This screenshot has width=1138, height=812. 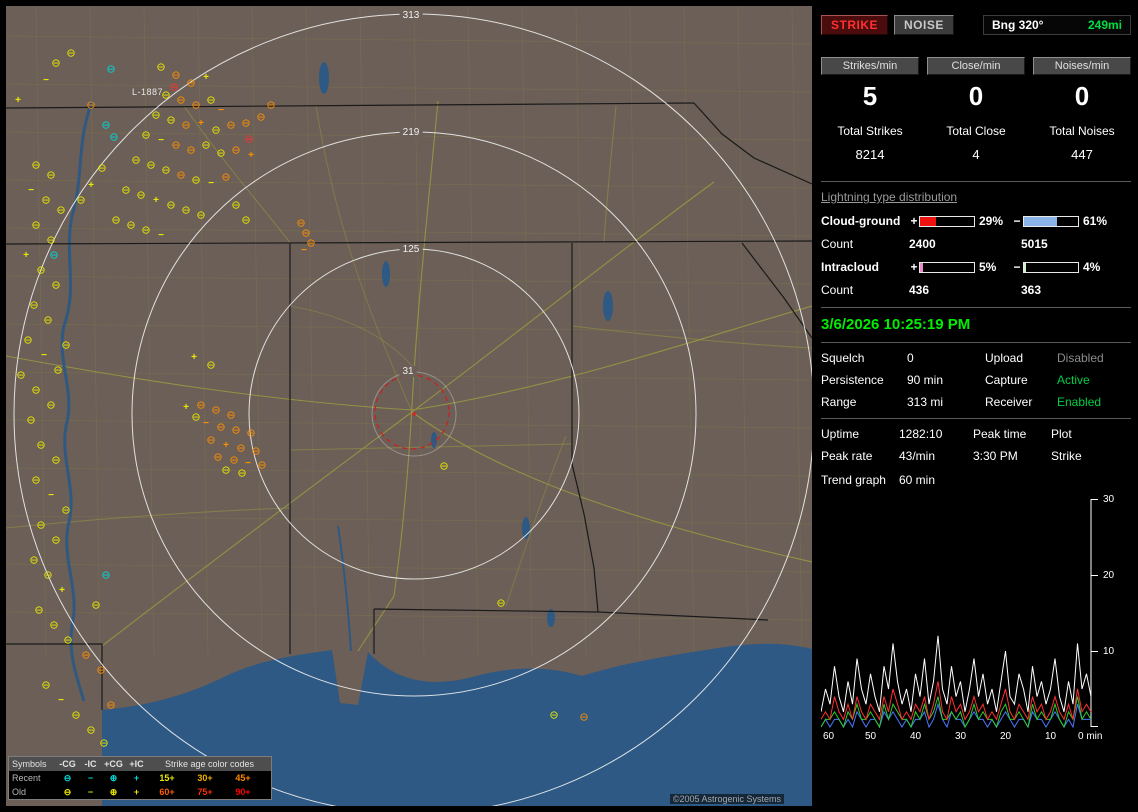 What do you see at coordinates (871, 736) in the screenshot?
I see `x-axis-tick: 50` at bounding box center [871, 736].